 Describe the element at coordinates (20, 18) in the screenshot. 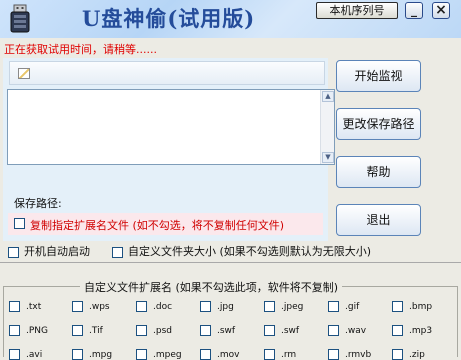

I see `usb-drive-icon` at that location.